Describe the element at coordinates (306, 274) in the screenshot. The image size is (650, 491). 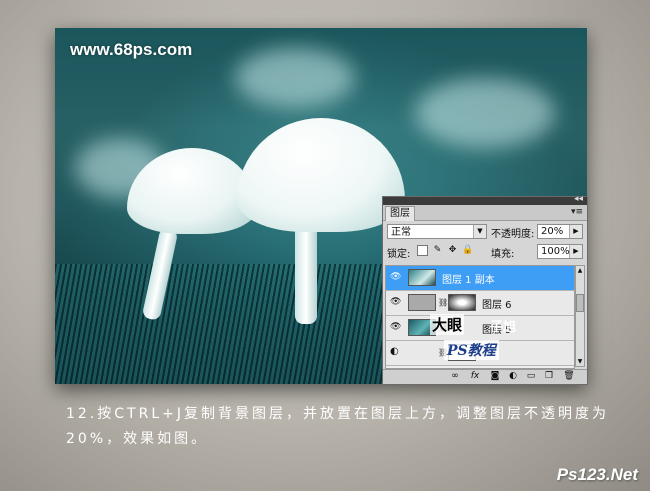
I see `mushroom-stem-right` at that location.